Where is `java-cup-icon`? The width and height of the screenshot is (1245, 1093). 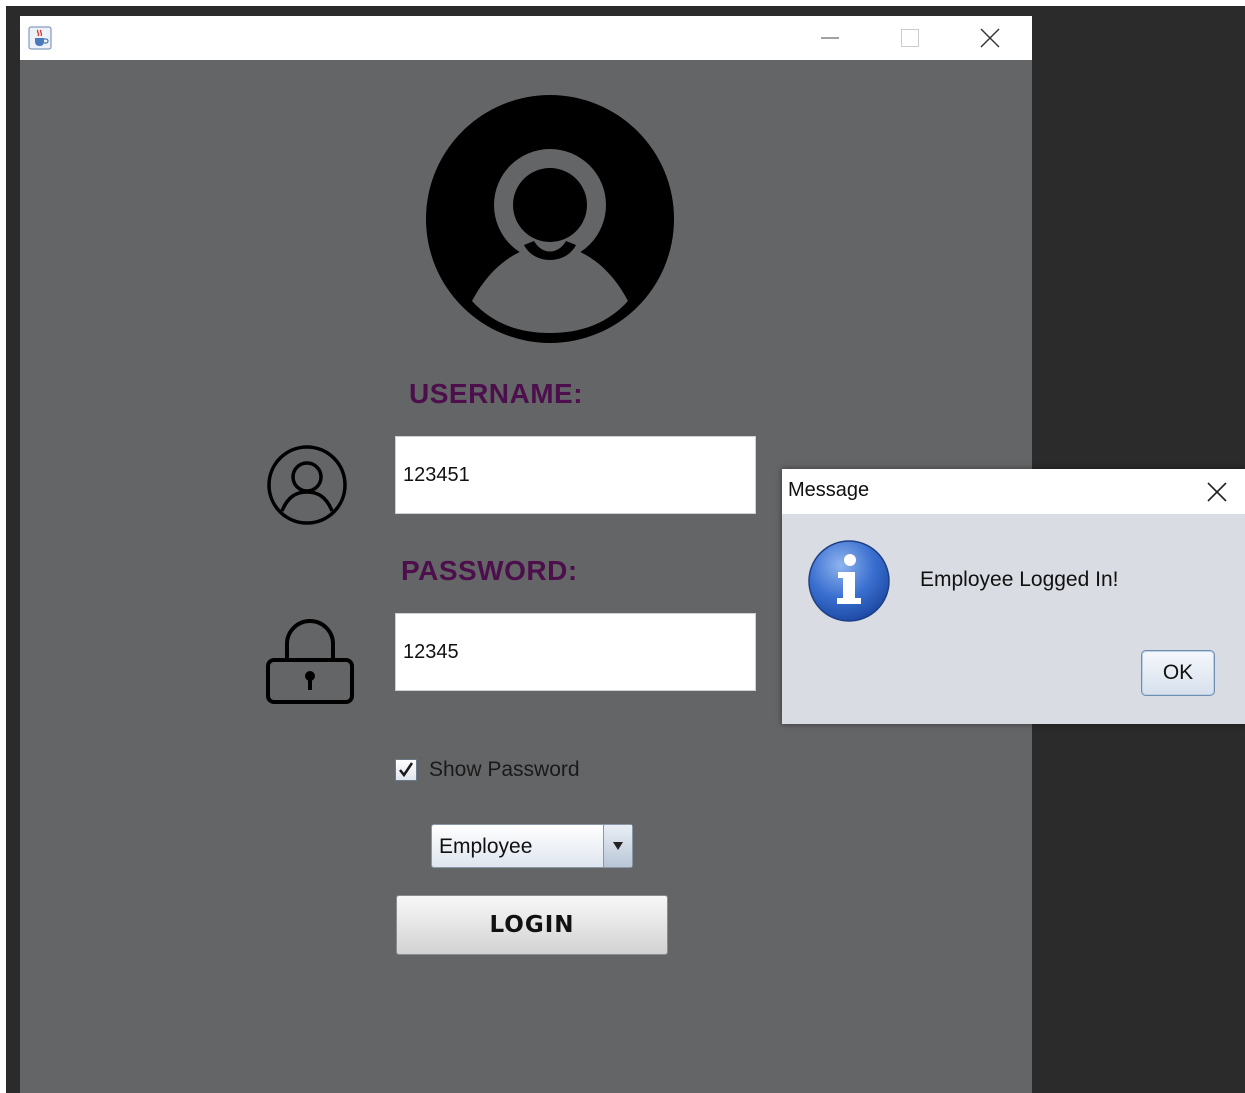 java-cup-icon is located at coordinates (40, 38).